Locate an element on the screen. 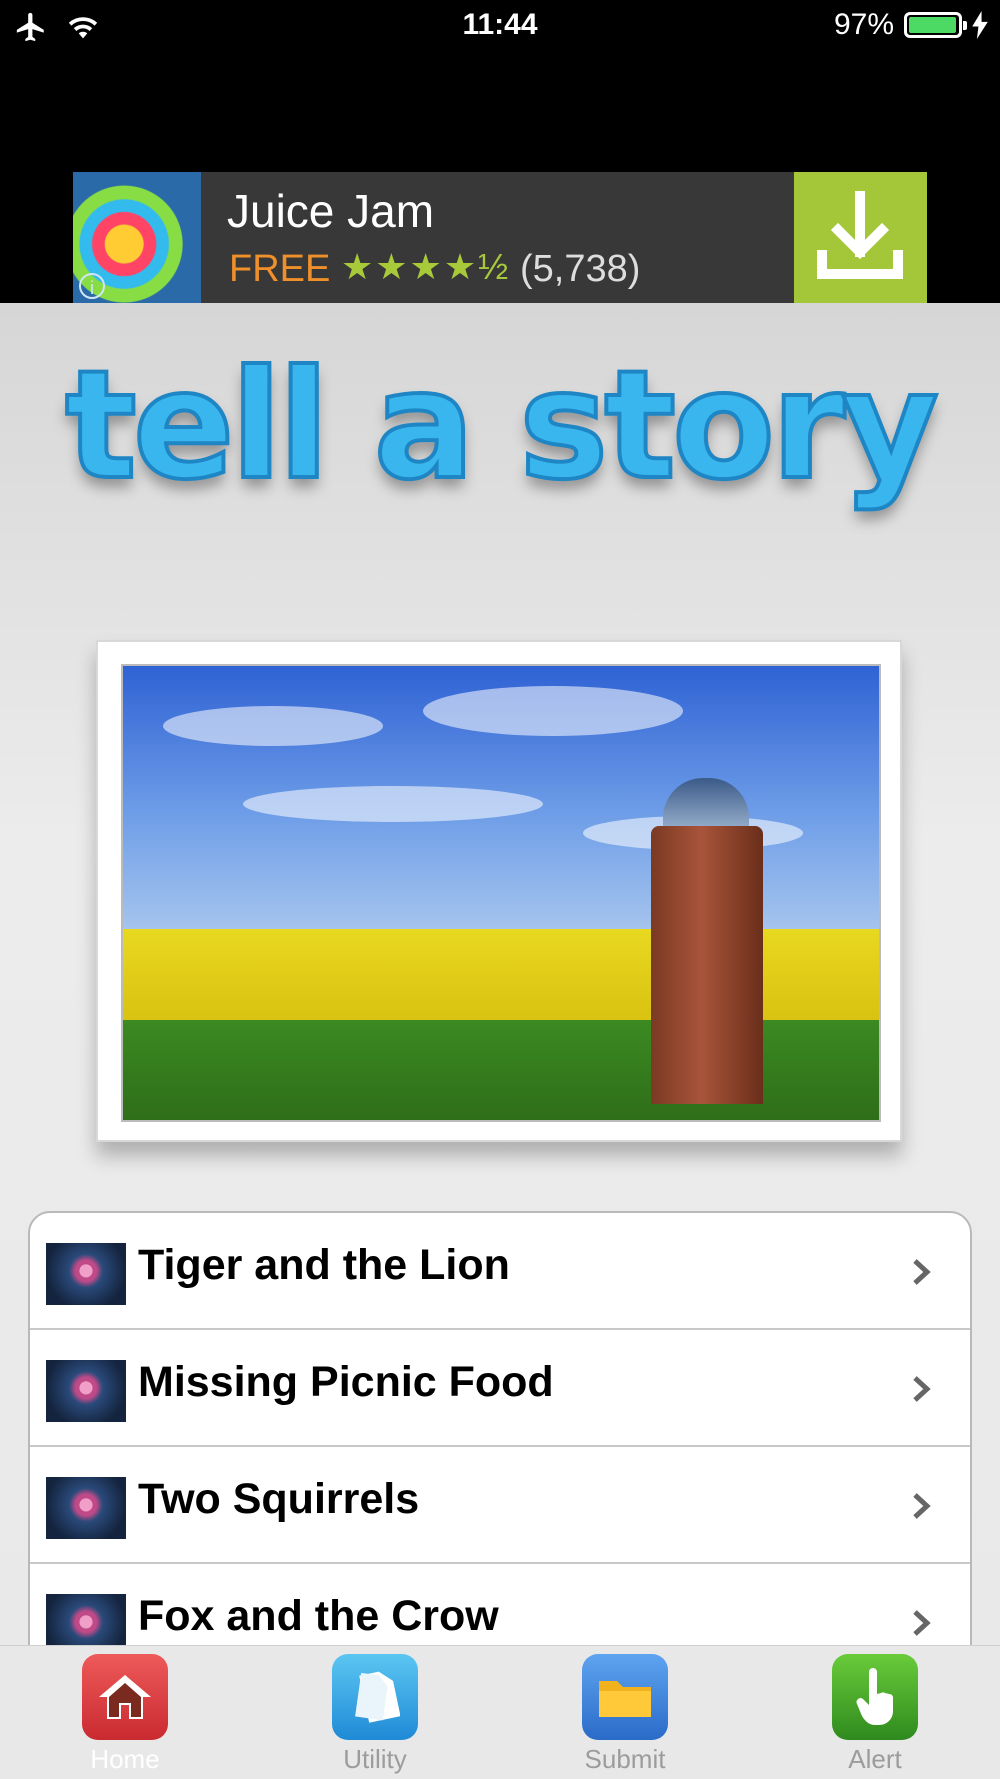 The width and height of the screenshot is (1000, 1779). tab-alert: Alert is located at coordinates (875, 1712).